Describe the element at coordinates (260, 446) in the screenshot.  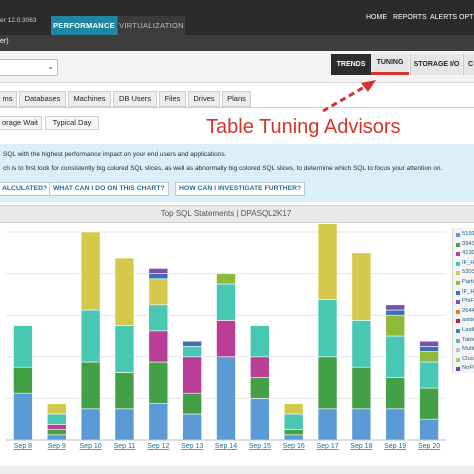
I see `x-tick-label: Sep 15` at that location.